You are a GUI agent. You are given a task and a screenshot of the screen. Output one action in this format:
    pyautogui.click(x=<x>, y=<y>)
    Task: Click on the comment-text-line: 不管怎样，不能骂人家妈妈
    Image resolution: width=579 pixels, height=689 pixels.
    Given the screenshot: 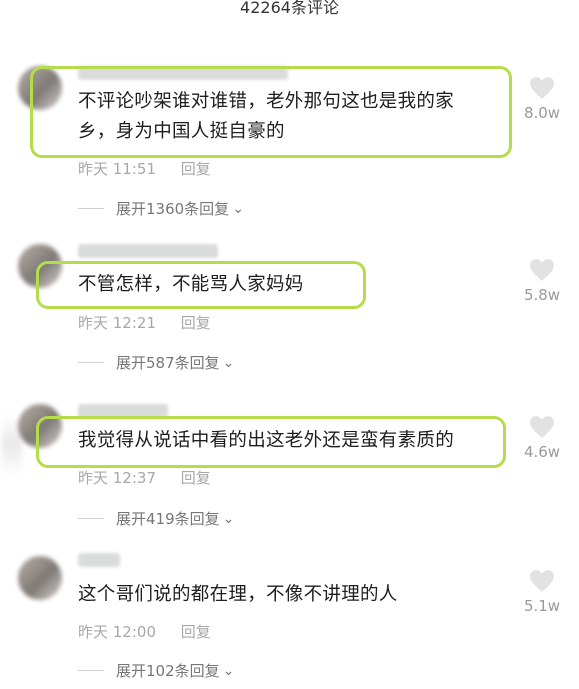 What is the action you would take?
    pyautogui.click(x=191, y=284)
    